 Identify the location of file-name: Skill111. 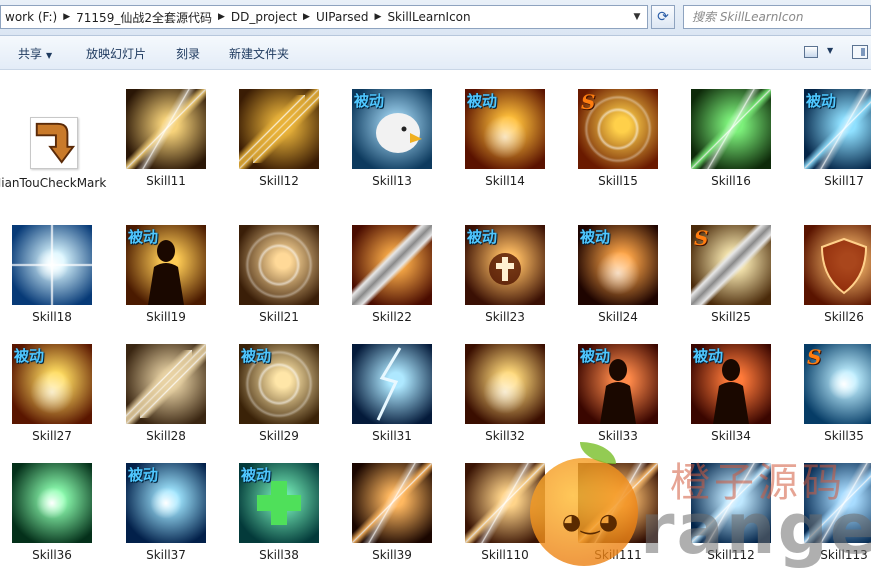
(618, 555).